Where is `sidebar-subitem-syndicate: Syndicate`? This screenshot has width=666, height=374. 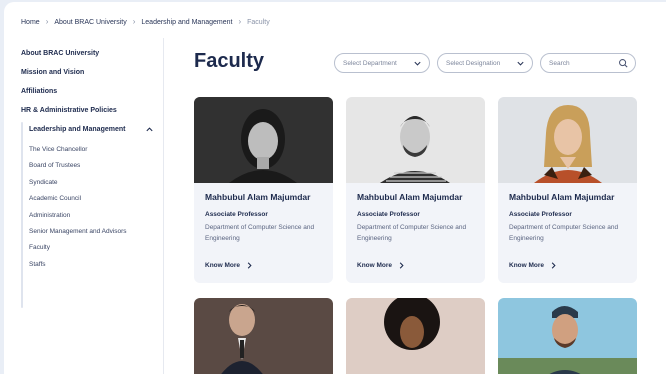
sidebar-subitem-syndicate: Syndicate is located at coordinates (43, 182).